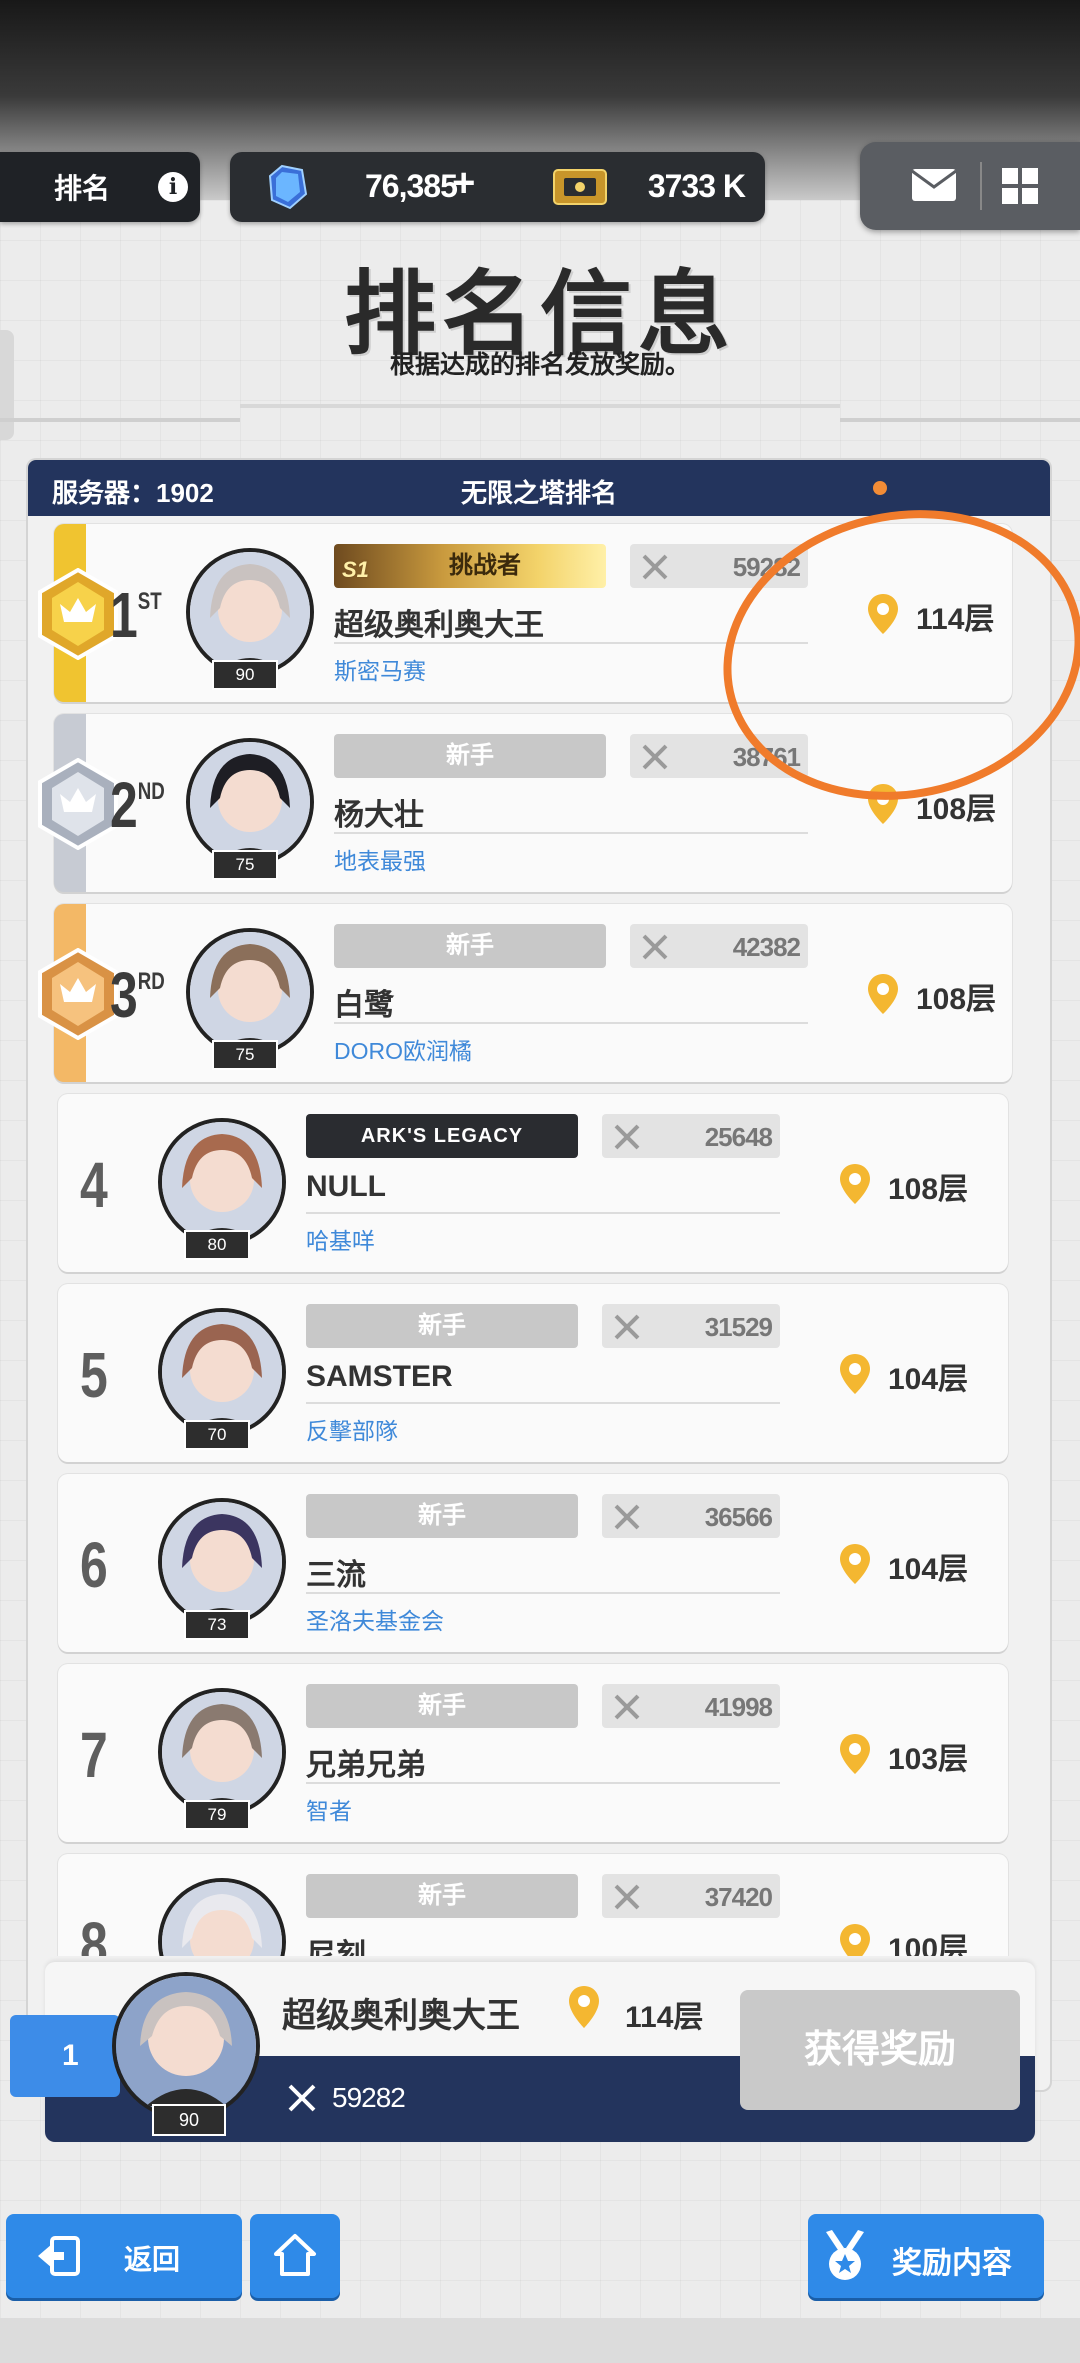 The image size is (1080, 2363). What do you see at coordinates (217, 1435) in the screenshot?
I see `player-level: 70` at bounding box center [217, 1435].